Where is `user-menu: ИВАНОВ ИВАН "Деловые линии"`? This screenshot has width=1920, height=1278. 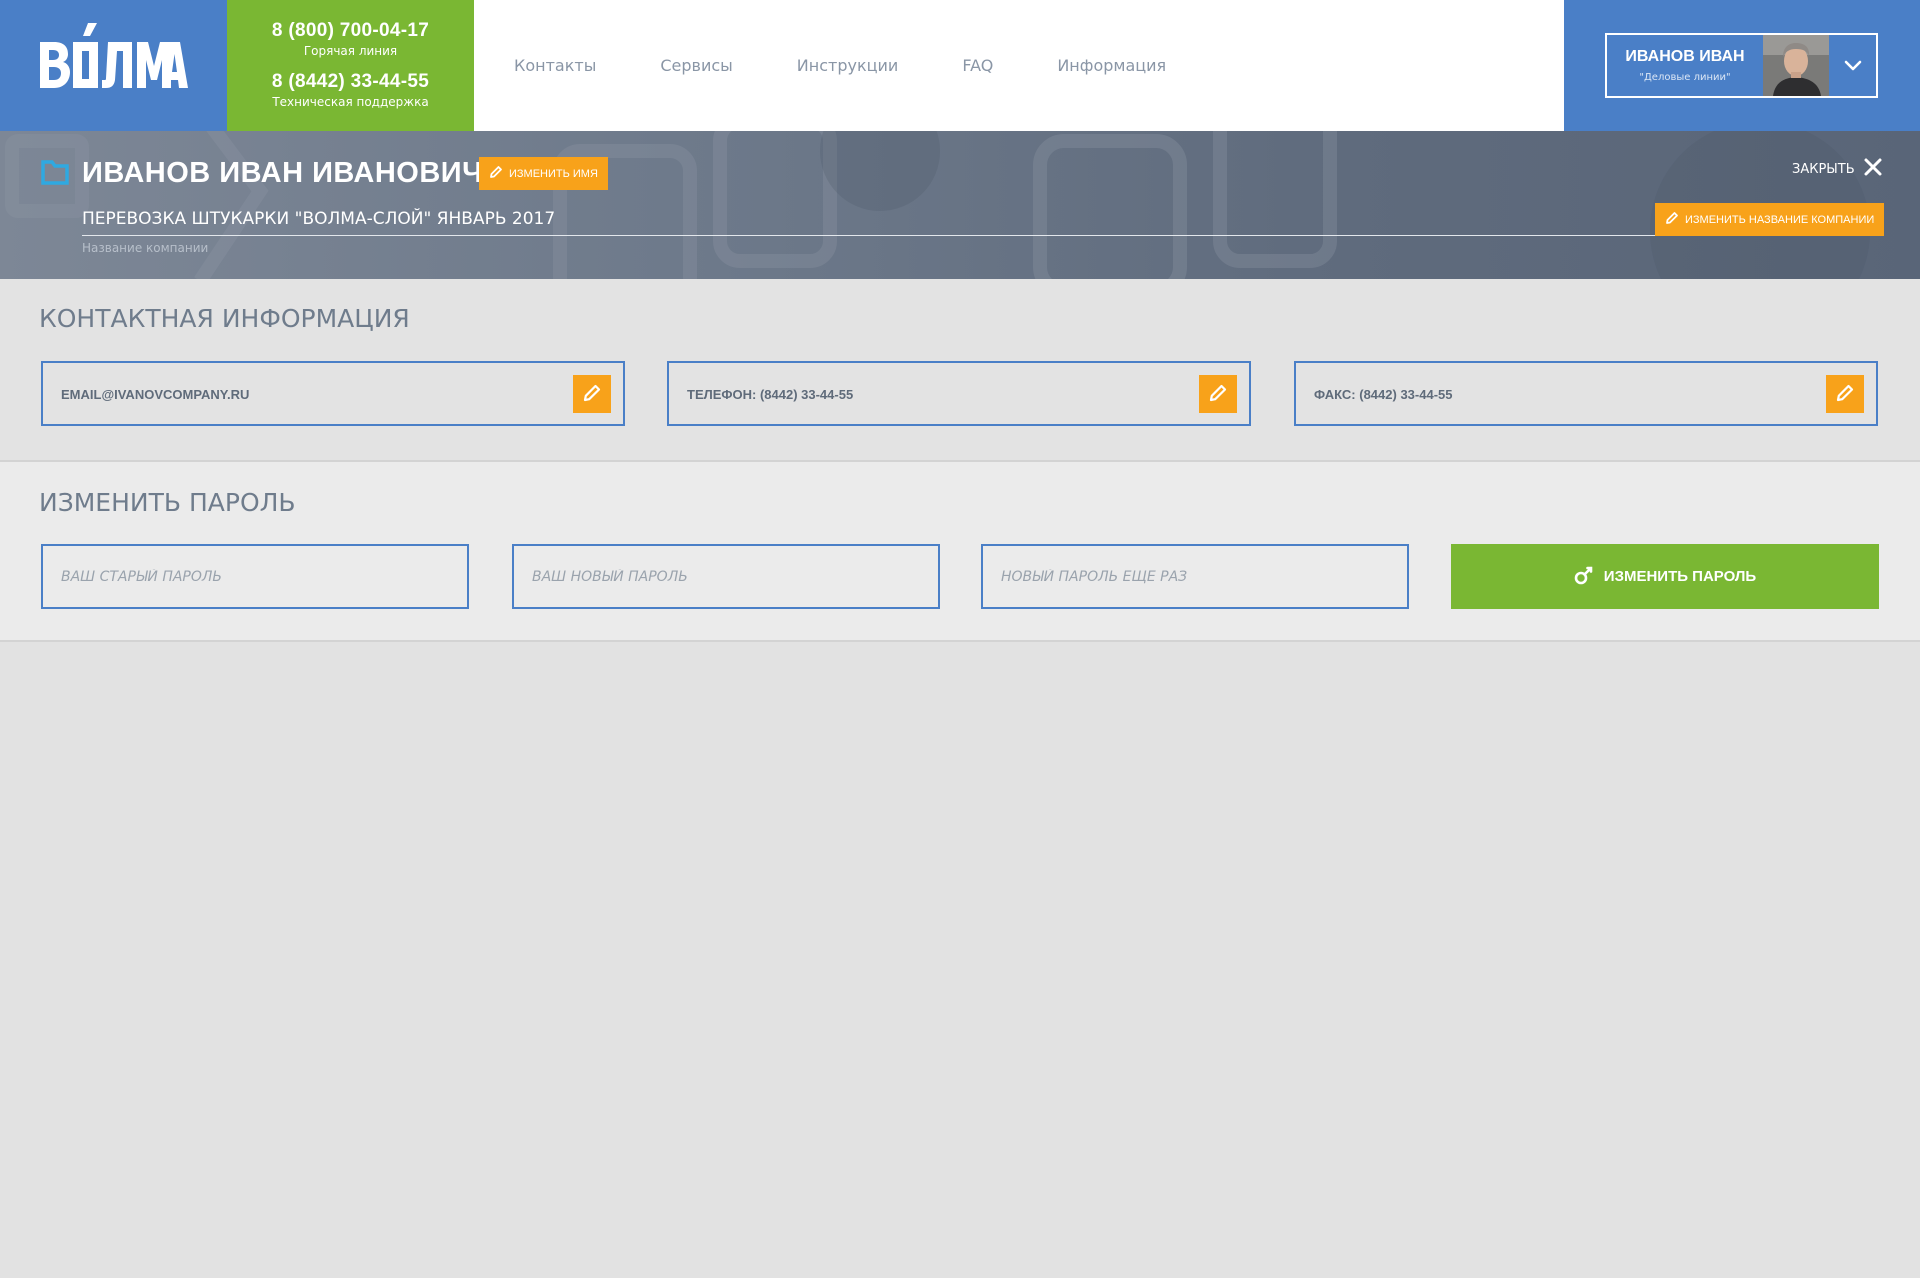
user-menu: ИВАНОВ ИВАН "Деловые линии" is located at coordinates (1741, 65).